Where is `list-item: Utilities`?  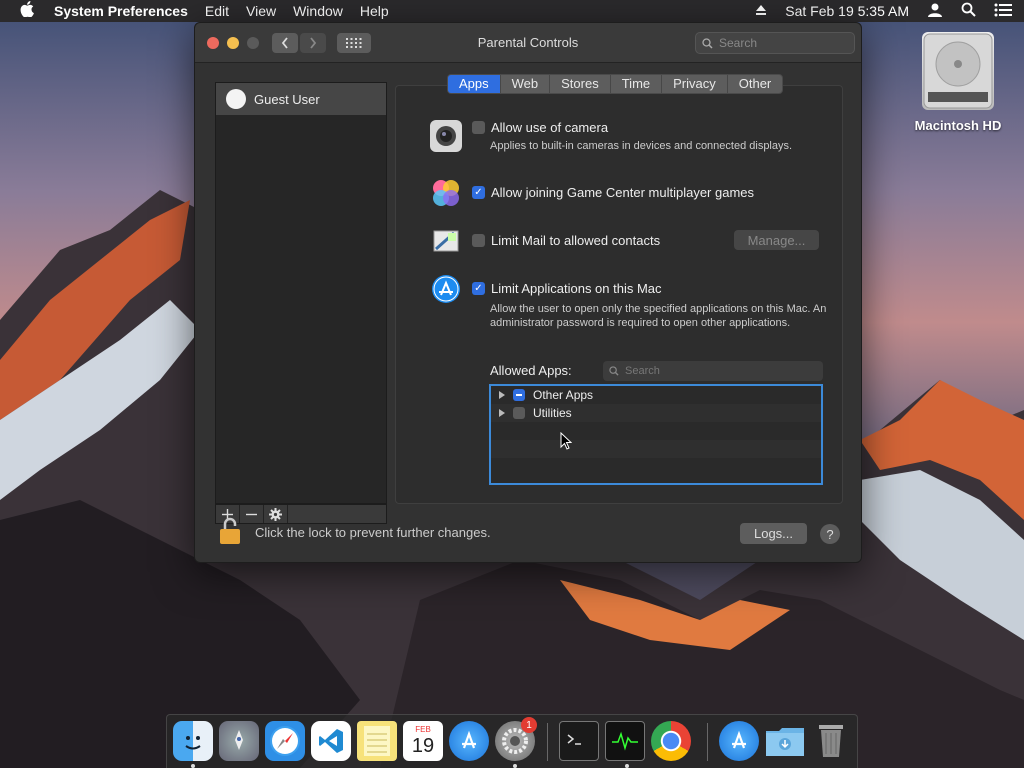 list-item: Utilities is located at coordinates (656, 413).